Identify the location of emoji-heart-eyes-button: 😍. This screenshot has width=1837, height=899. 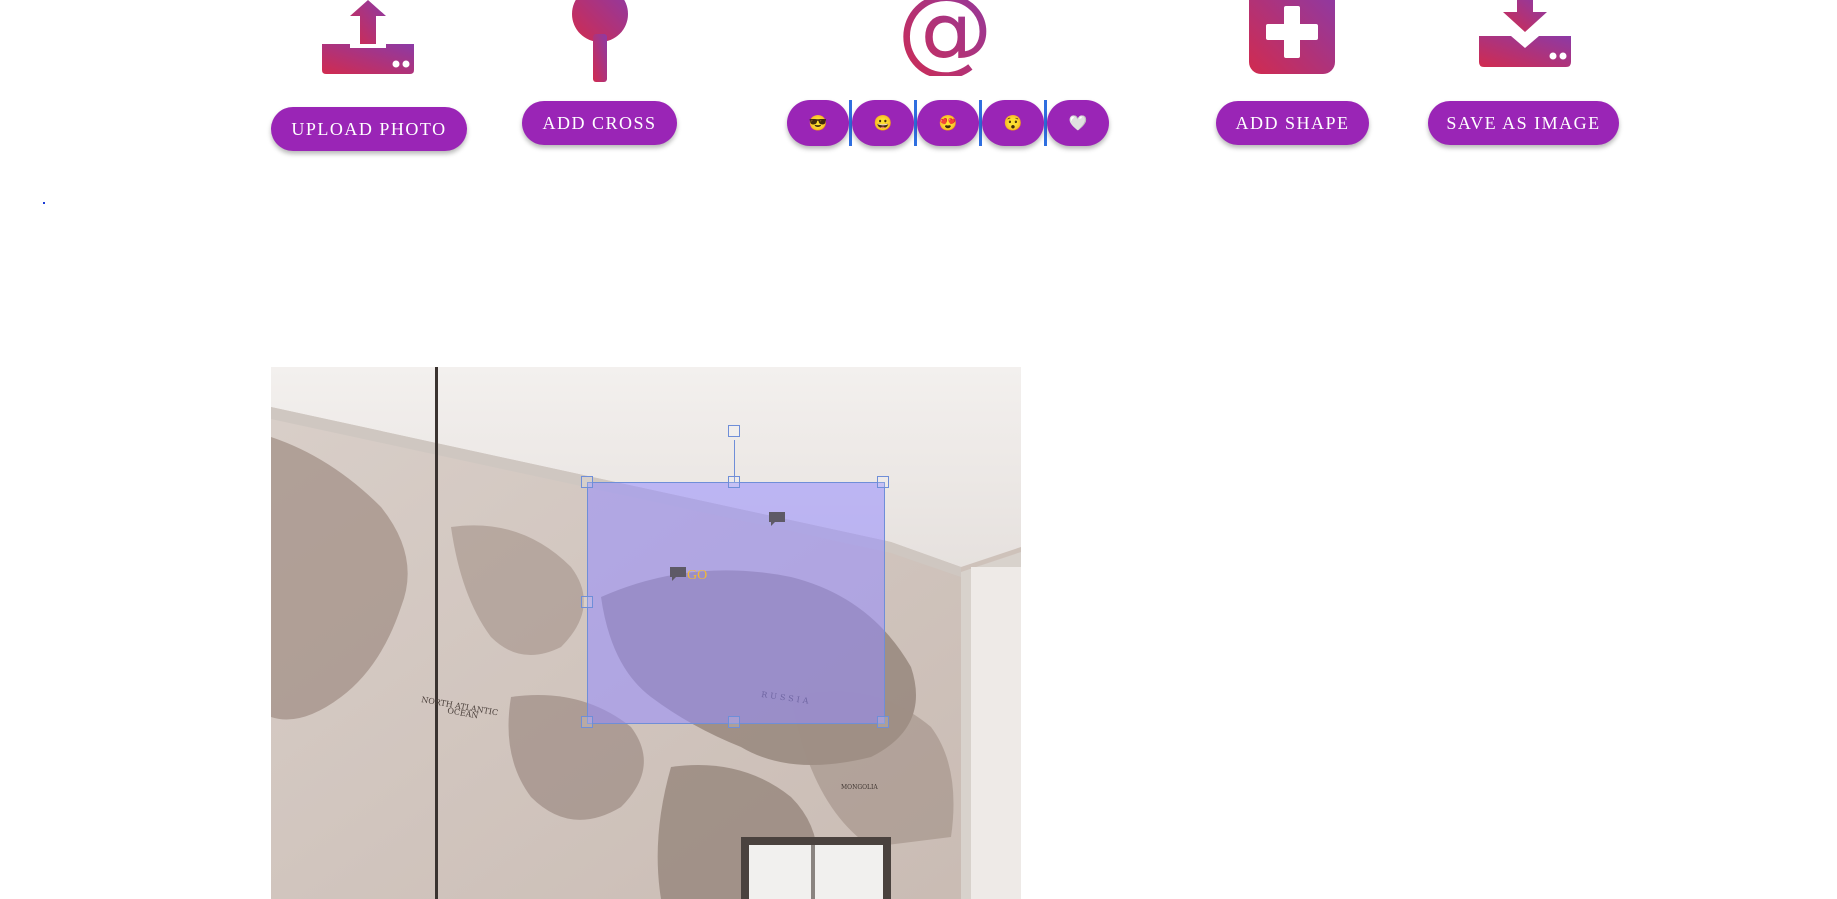
(948, 123).